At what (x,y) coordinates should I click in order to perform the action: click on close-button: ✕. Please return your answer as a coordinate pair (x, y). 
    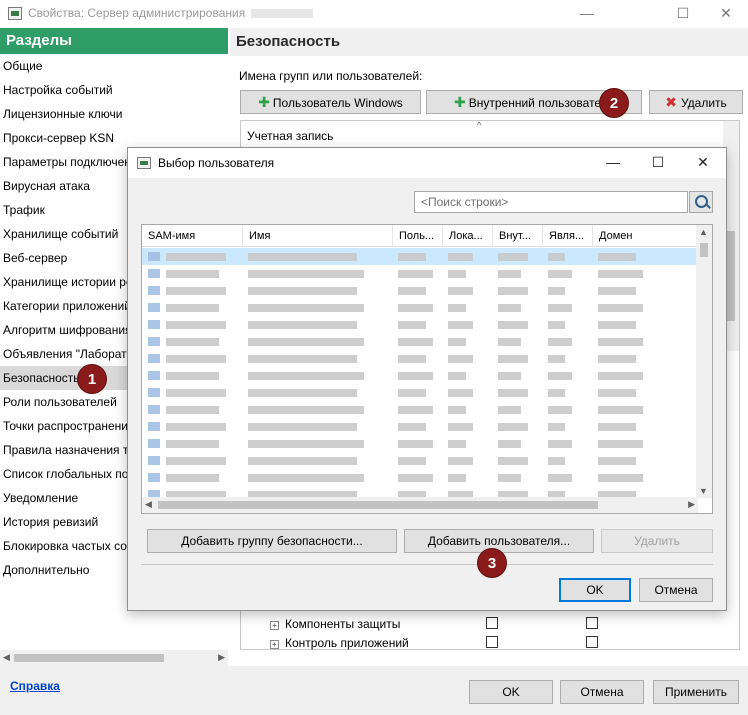
    Looking at the image, I should click on (725, 14).